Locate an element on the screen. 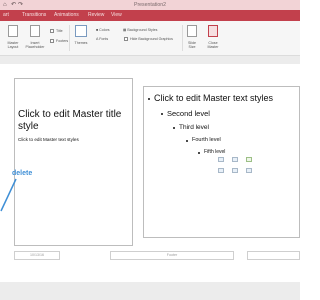 The height and width of the screenshot is (300, 320). close-master-icon is located at coordinates (213, 31).